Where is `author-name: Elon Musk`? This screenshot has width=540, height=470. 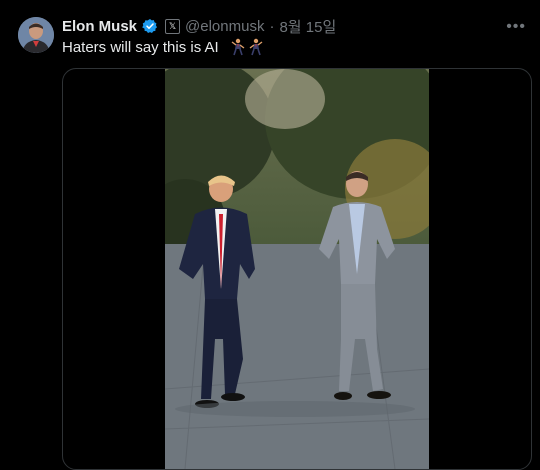 author-name: Elon Musk is located at coordinates (99, 26).